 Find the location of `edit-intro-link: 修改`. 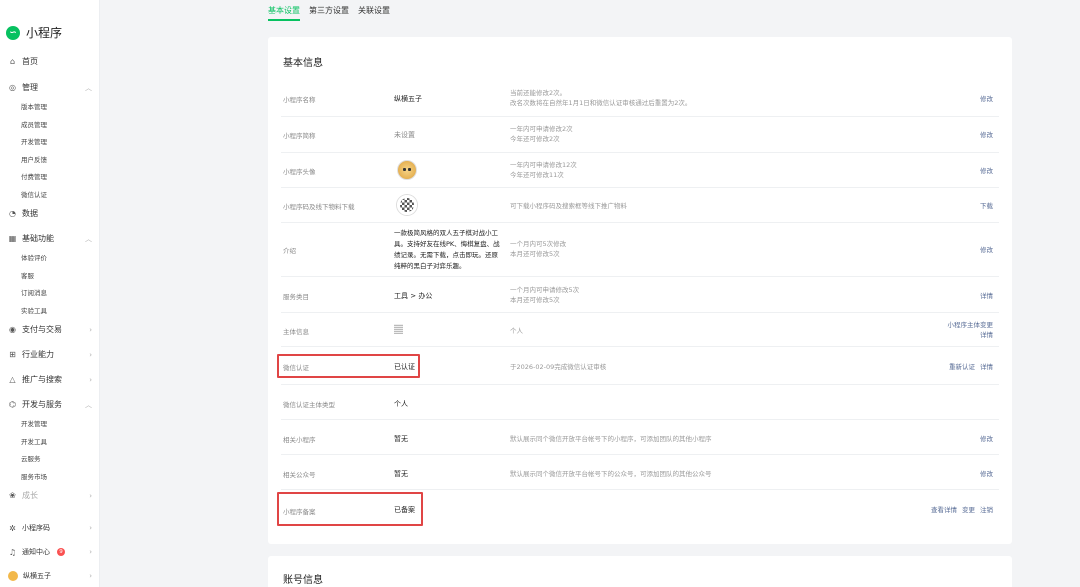

edit-intro-link: 修改 is located at coordinates (986, 250).